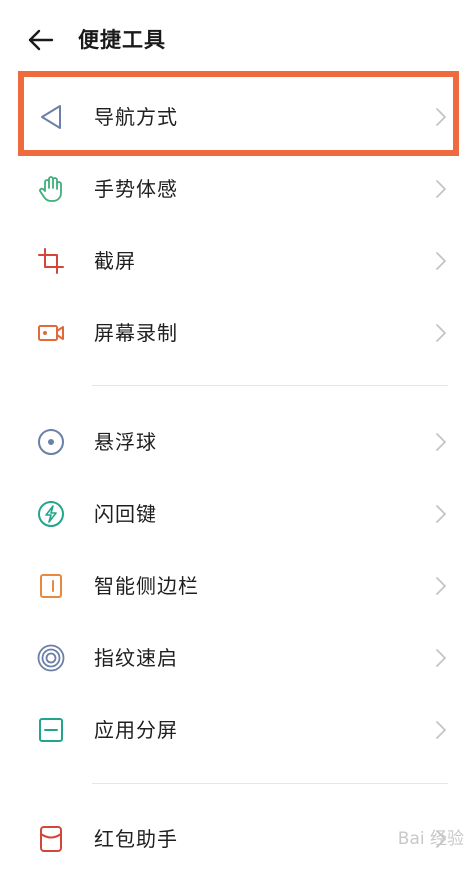 Image resolution: width=474 pixels, height=875 pixels. I want to click on menu-item-label: 手势体感, so click(136, 189).